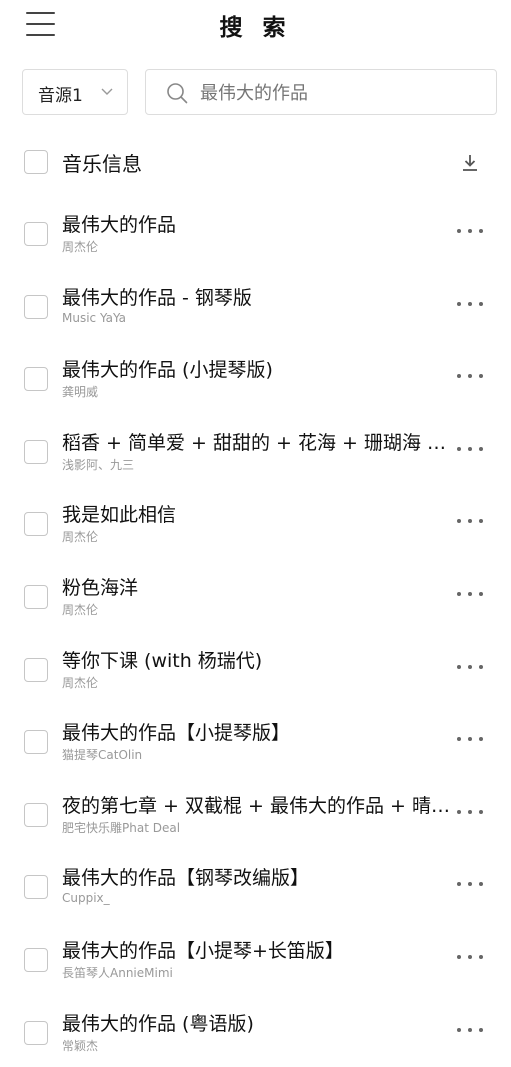 The width and height of the screenshot is (511, 1067). Describe the element at coordinates (119, 515) in the screenshot. I see `song-title: 我是如此相信` at that location.